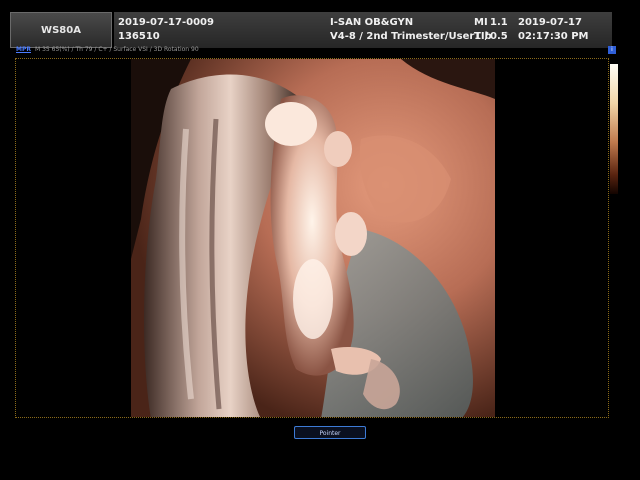 The image size is (640, 480). What do you see at coordinates (499, 36) in the screenshot?
I see `tib-value: 0.5` at bounding box center [499, 36].